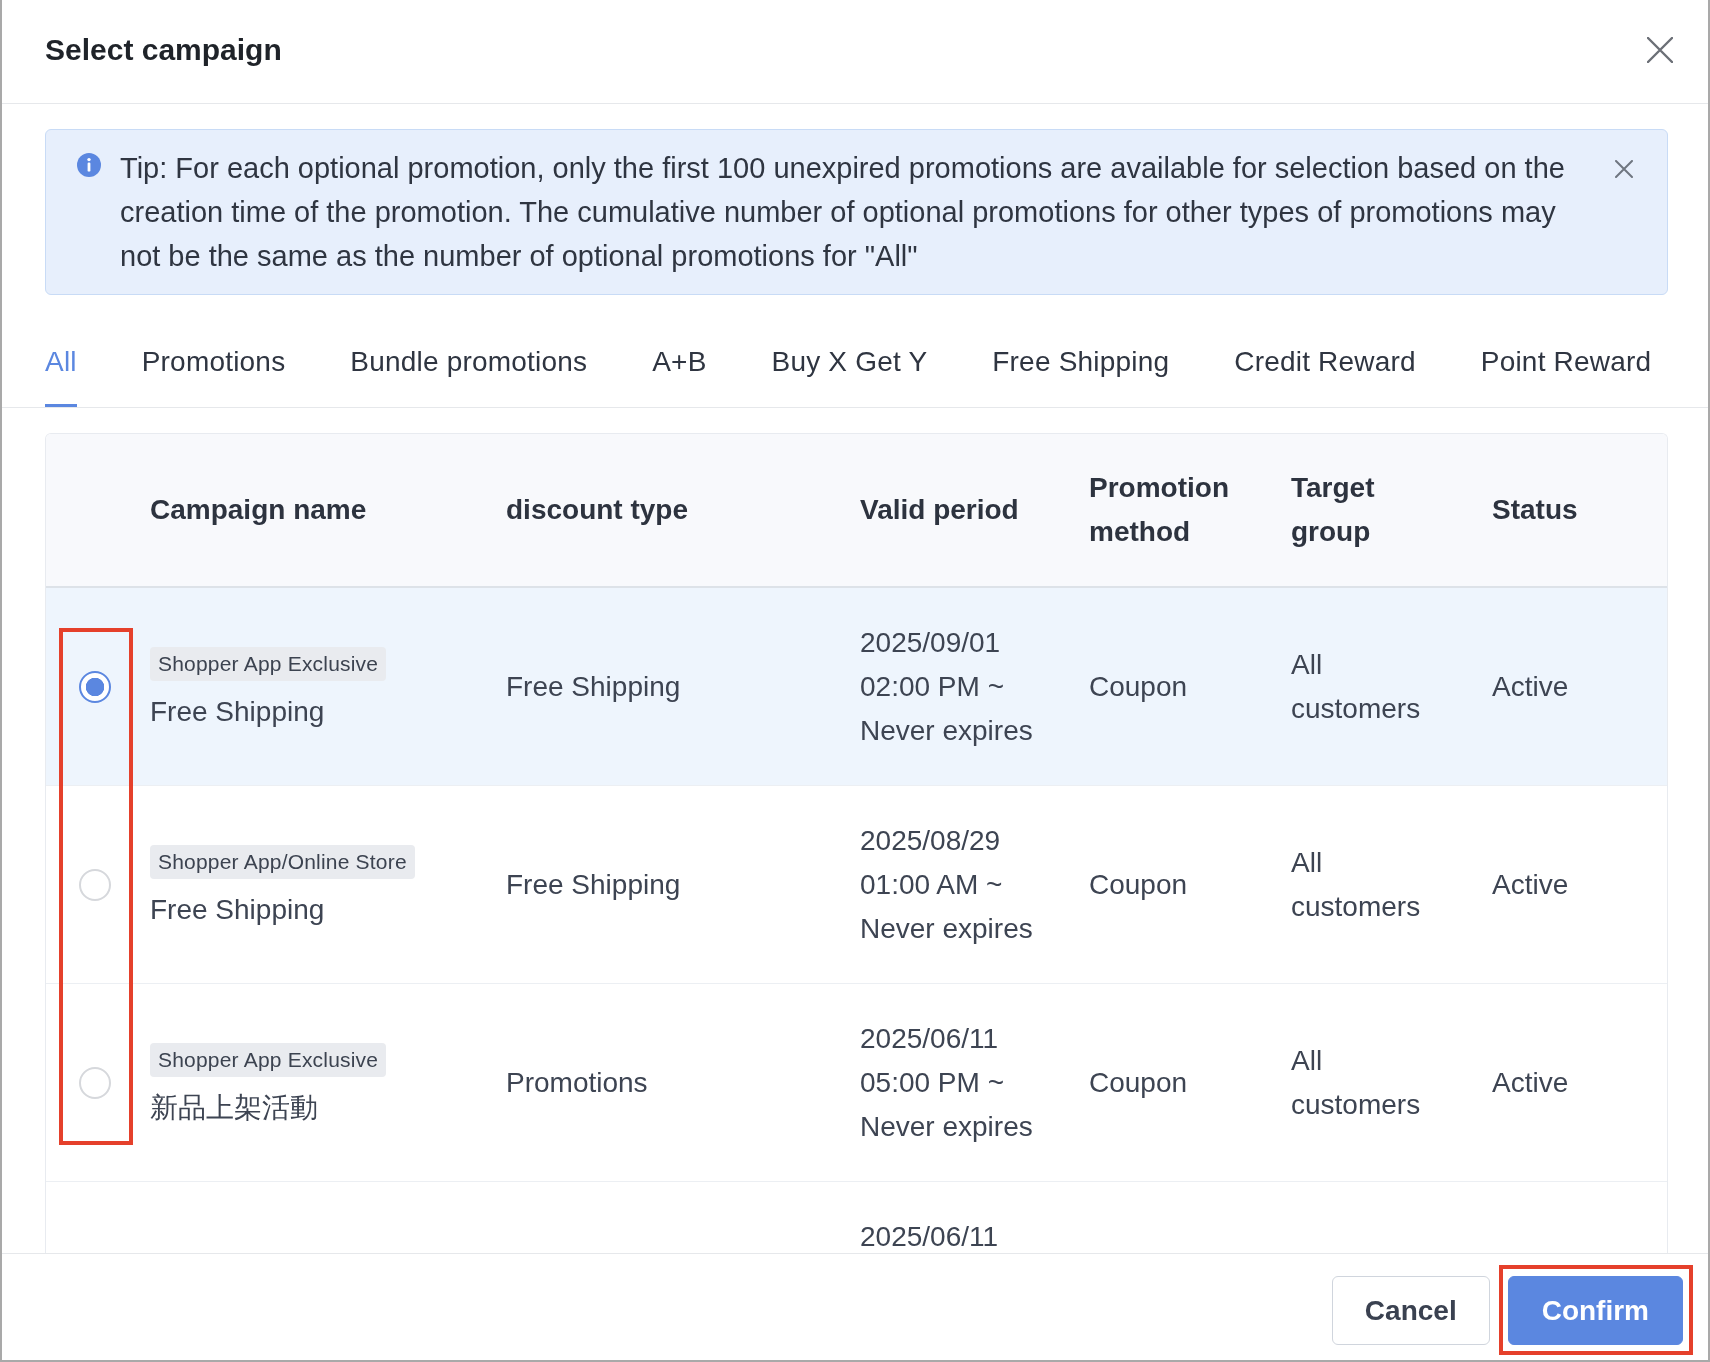 The image size is (1710, 1362). Describe the element at coordinates (939, 509) in the screenshot. I see `column-header: Valid period` at that location.